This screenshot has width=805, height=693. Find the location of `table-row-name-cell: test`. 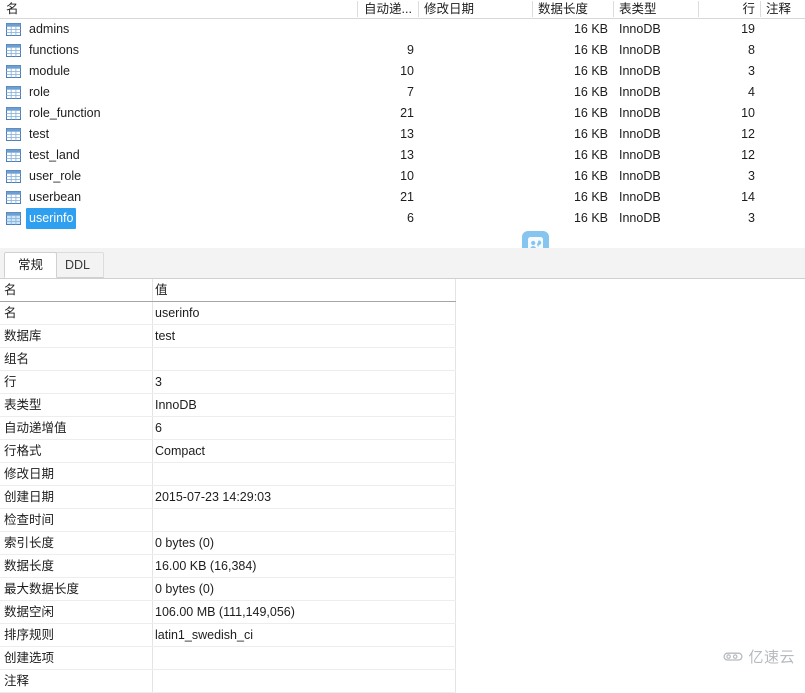

table-row-name-cell: test is located at coordinates (29, 134).